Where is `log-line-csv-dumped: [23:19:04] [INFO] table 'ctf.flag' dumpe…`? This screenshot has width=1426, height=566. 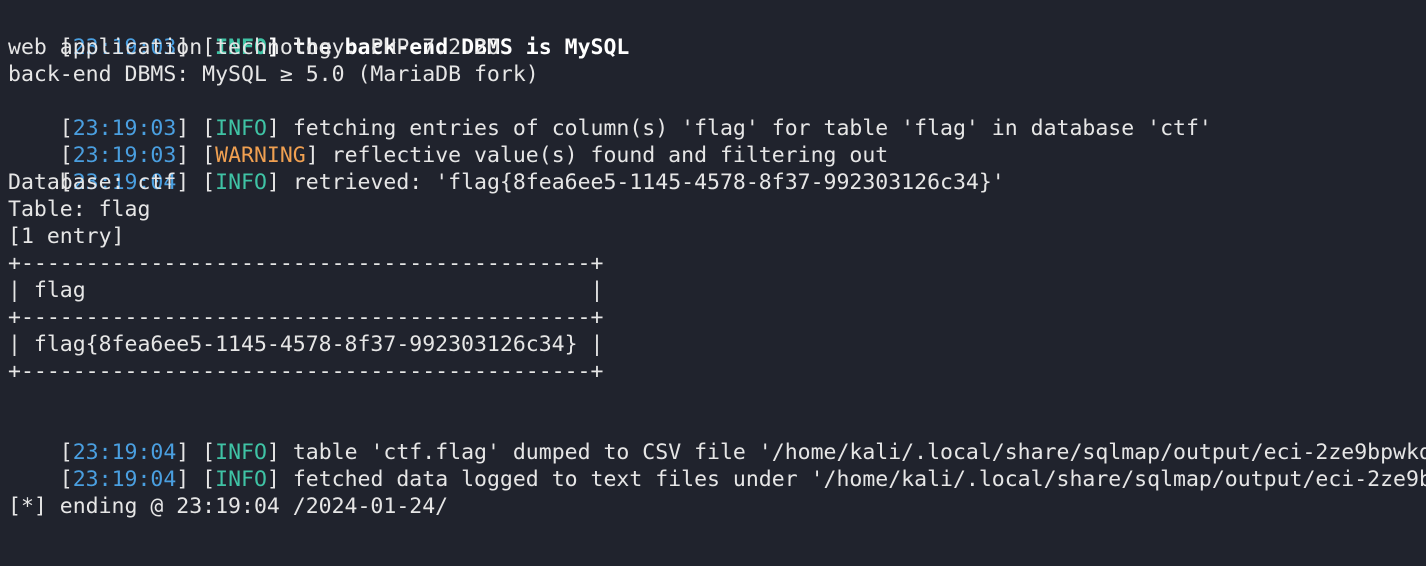
log-line-csv-dumped: [23:19:04] [INFO] table 'ctf.flag' dumpe… is located at coordinates (717, 438).